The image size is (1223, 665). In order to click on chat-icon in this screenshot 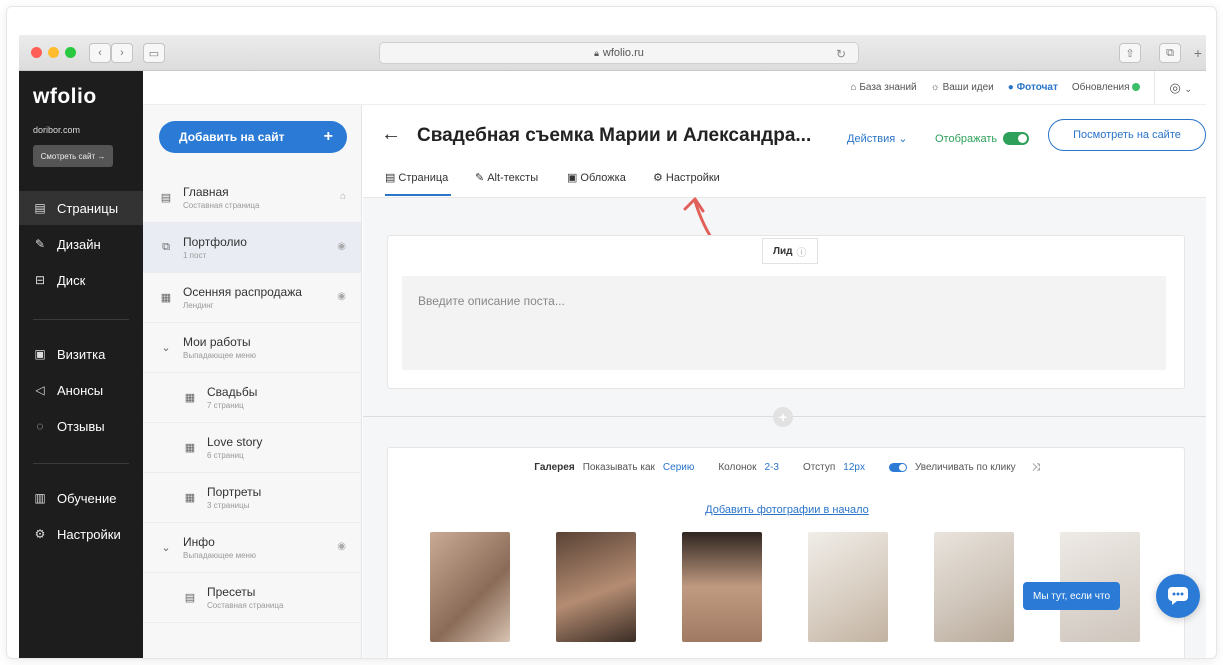, I will do `click(1178, 596)`.